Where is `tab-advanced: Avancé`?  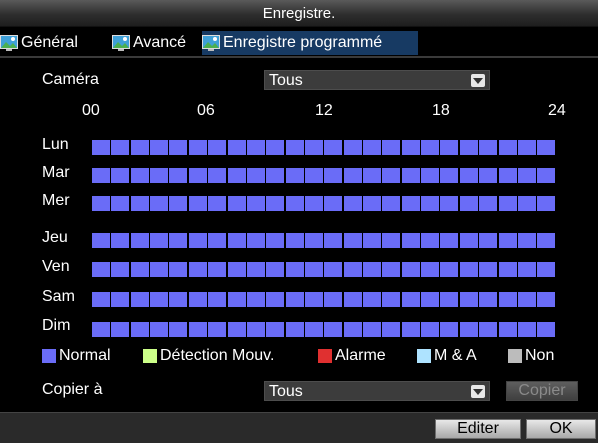
tab-advanced: Avancé is located at coordinates (156, 43).